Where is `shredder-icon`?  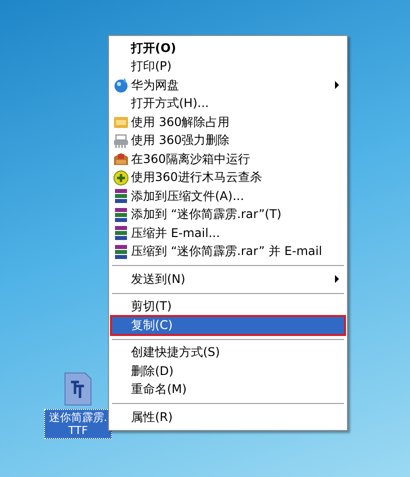
shredder-icon is located at coordinates (121, 140).